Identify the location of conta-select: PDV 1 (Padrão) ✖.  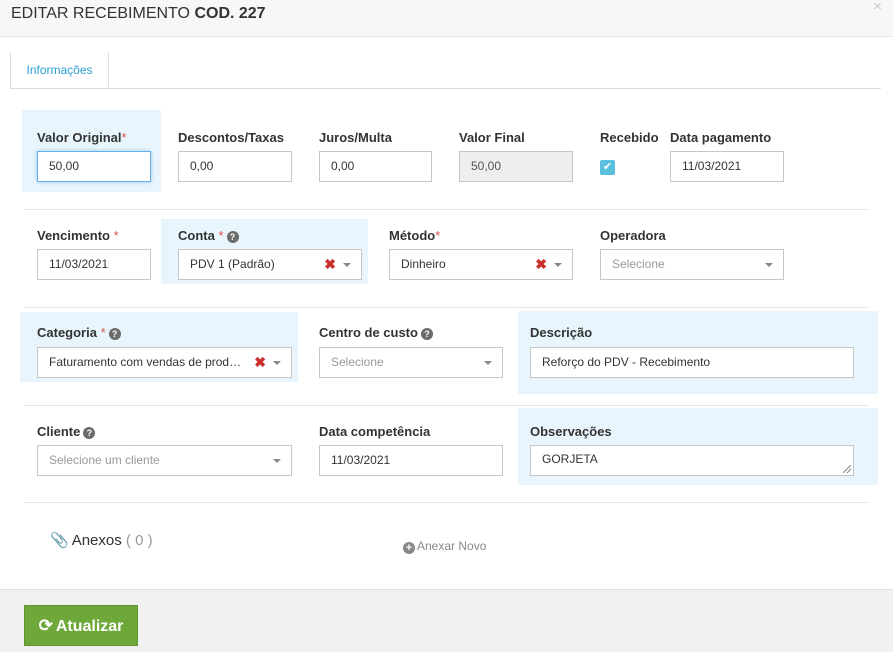
(270, 264).